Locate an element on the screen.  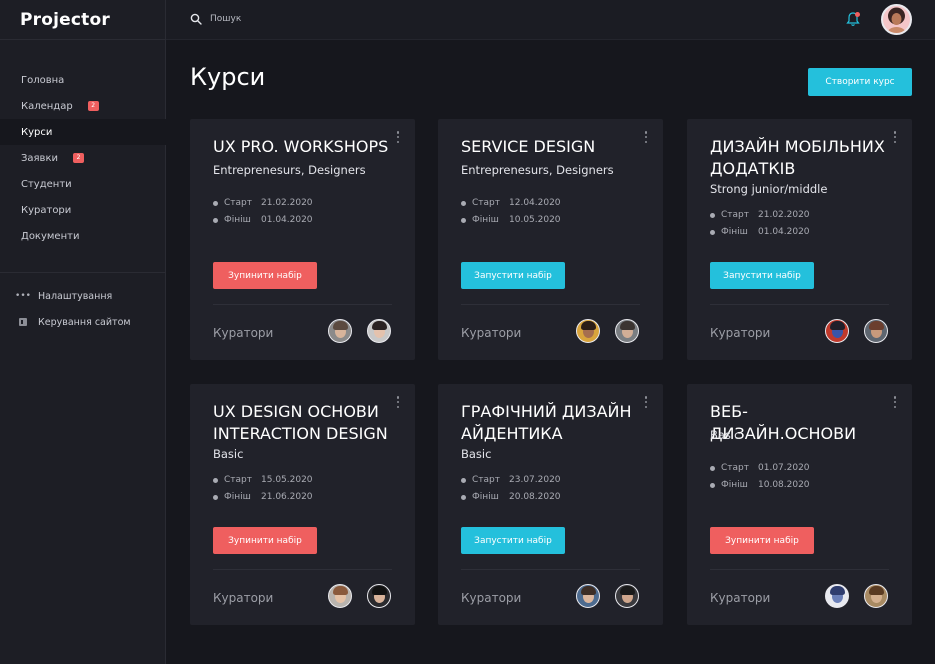
start-date-row: Старт 15.05.2020 is located at coordinates (263, 480).